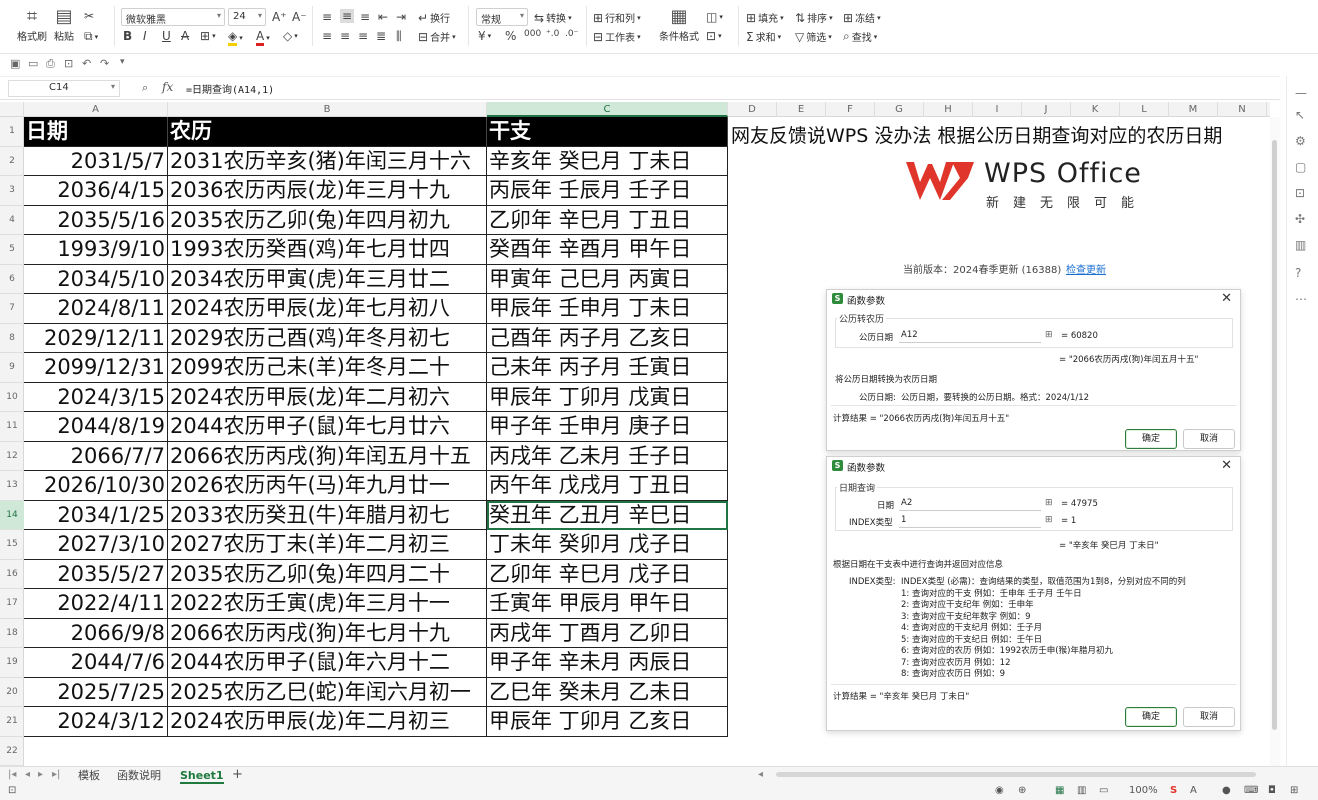 Image resolution: width=1318 pixels, height=800 pixels. What do you see at coordinates (607, 191) in the screenshot?
I see `ganzhi-cell: 丙辰年 壬辰月 壬子日` at bounding box center [607, 191].